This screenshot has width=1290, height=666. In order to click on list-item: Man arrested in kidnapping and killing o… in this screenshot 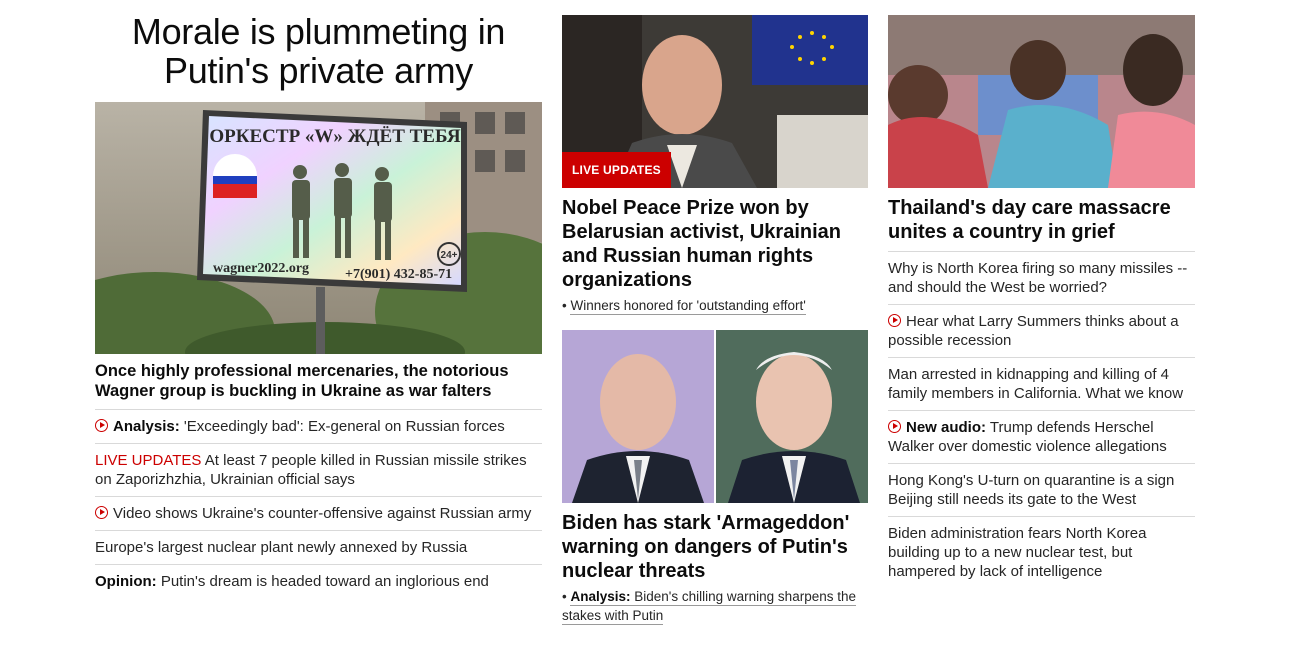, I will do `click(1041, 384)`.